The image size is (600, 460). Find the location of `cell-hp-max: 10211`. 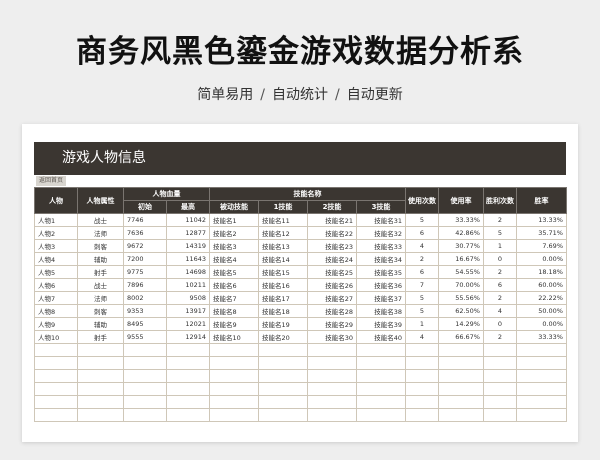

cell-hp-max: 10211 is located at coordinates (188, 285).